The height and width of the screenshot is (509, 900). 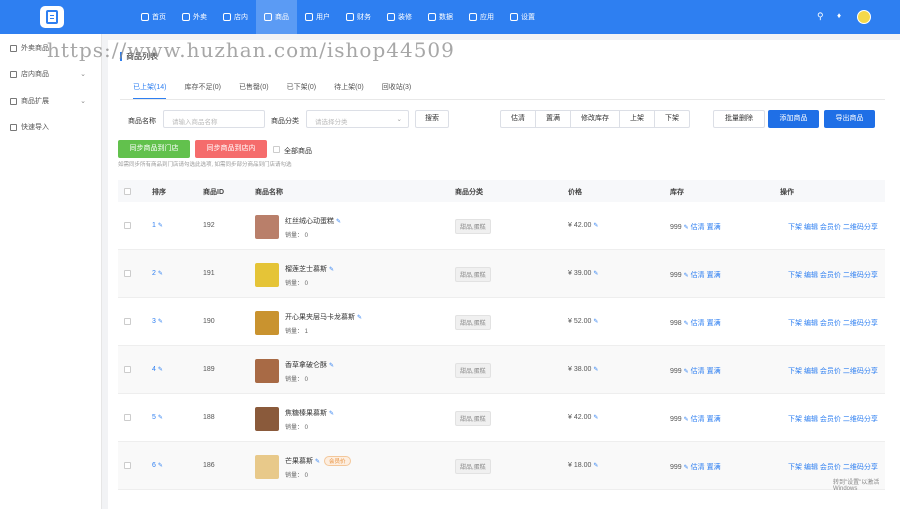 I want to click on nav-item-user: 用户, so click(x=317, y=17).